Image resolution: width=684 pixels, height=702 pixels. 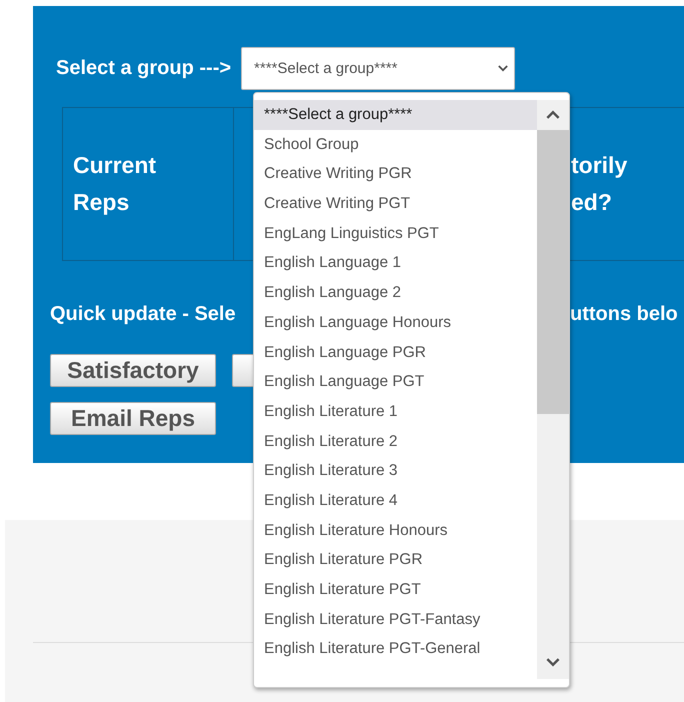 What do you see at coordinates (395, 501) in the screenshot?
I see `dropdown-option: English Literature 4` at bounding box center [395, 501].